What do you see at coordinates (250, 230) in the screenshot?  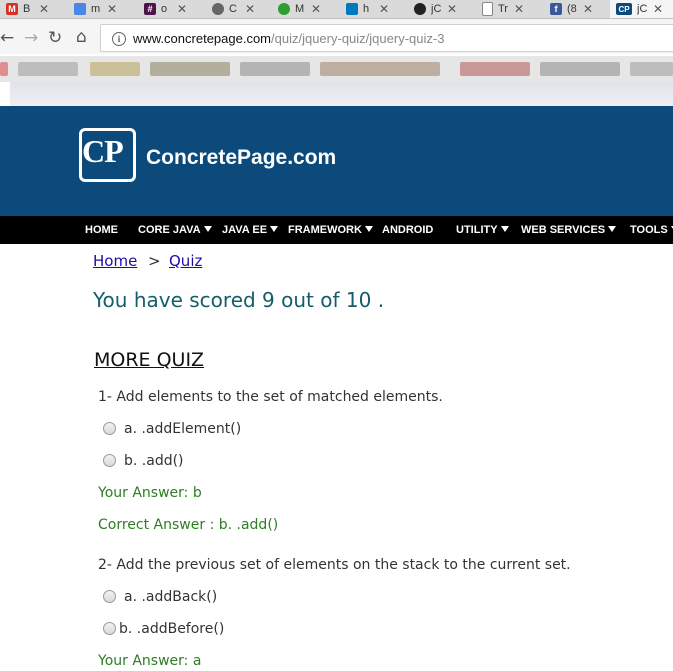 I see `nav-java-ee: JAVA EE` at bounding box center [250, 230].